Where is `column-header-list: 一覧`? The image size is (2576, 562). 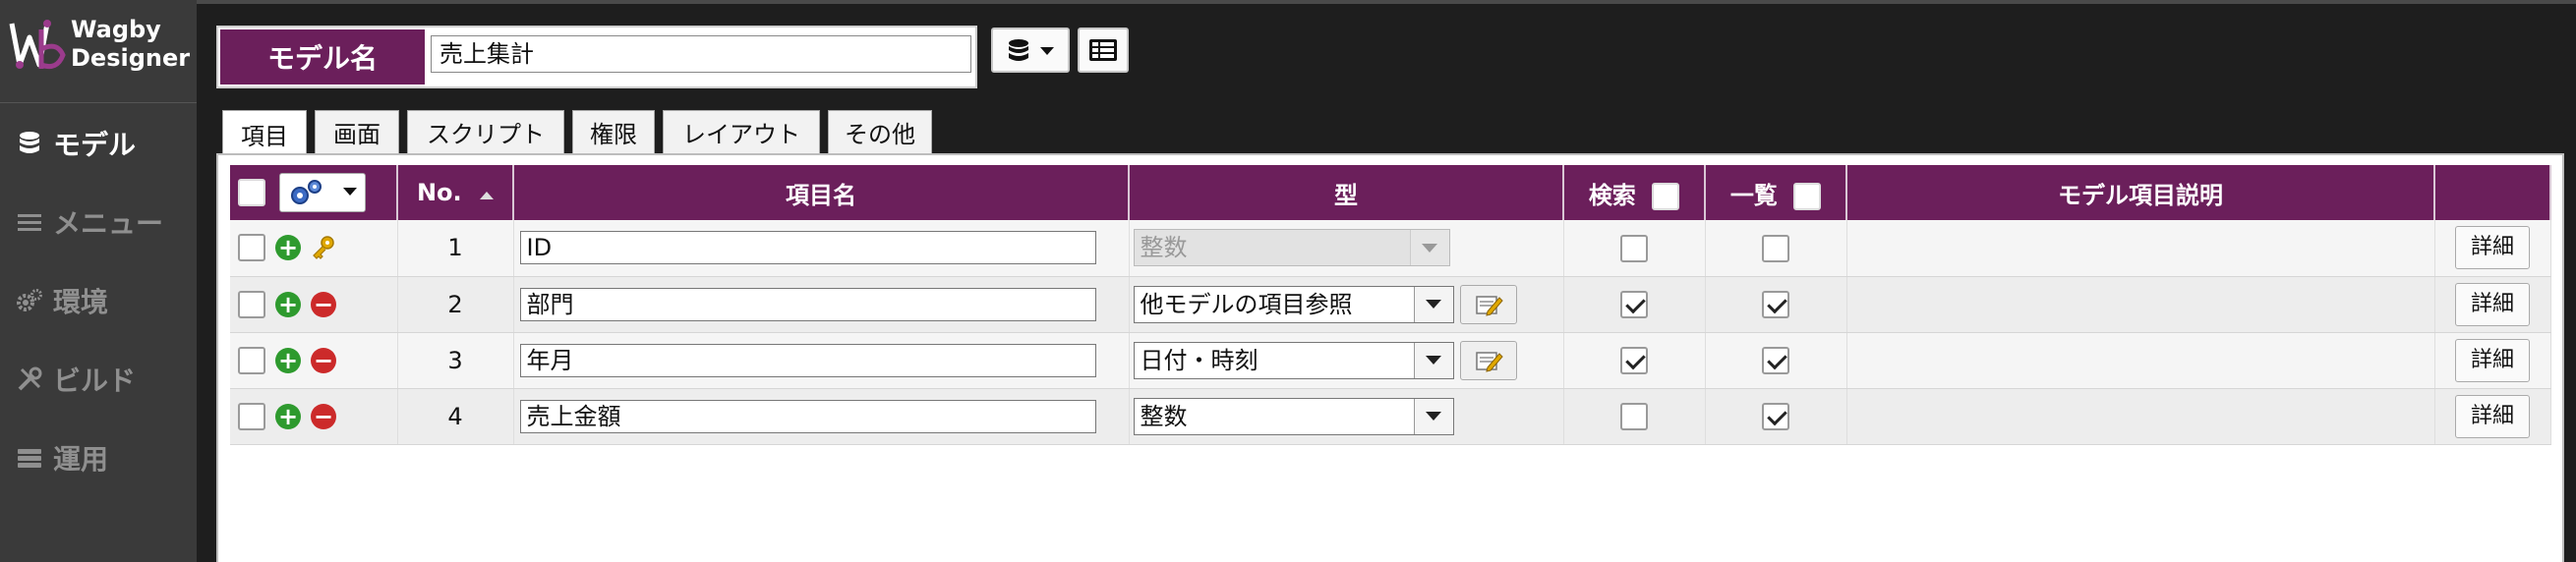 column-header-list: 一覧 is located at coordinates (1776, 192).